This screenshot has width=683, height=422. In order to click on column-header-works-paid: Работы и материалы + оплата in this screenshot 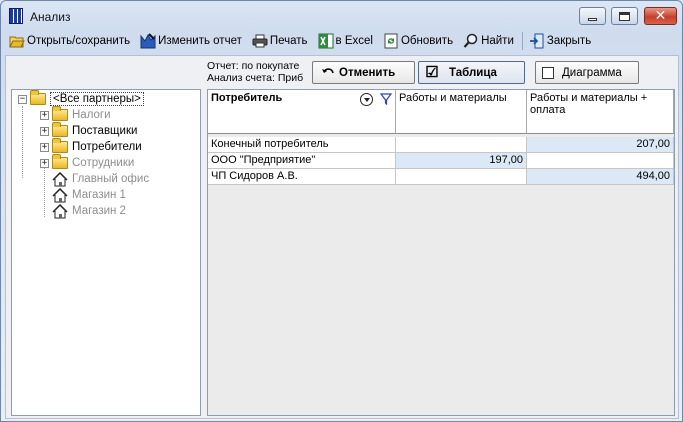, I will do `click(600, 112)`.